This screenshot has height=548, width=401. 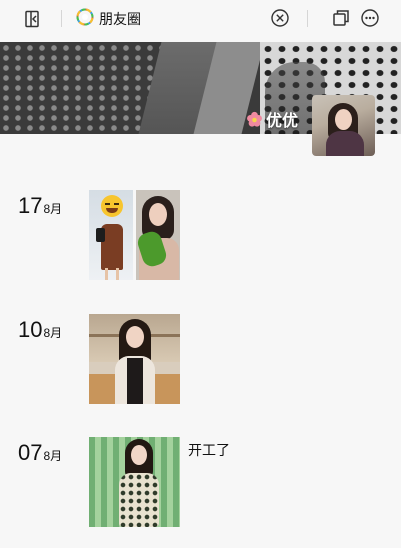 I want to click on laughing-emoji-icon, so click(x=112, y=206).